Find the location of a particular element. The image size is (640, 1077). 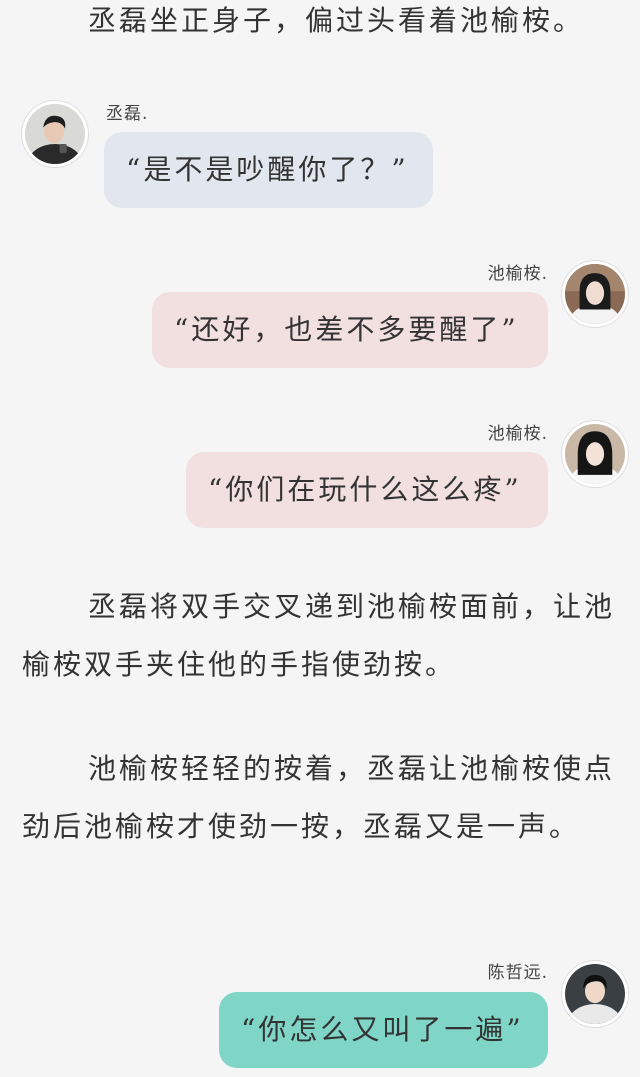

narration-paragraph: 池榆桉轻轻的按着，丞磊让池榆桉使点劲后池榆桉才使劲一按，丞磊又是一声。 is located at coordinates (319, 797).